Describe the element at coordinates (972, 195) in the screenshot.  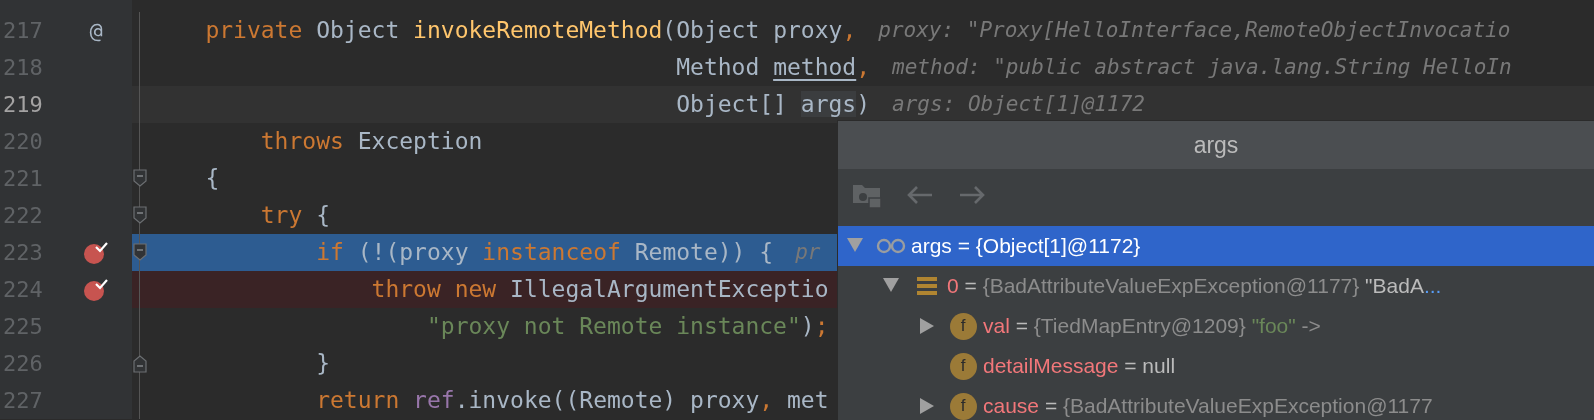
I see `forward-arrow-icon` at that location.